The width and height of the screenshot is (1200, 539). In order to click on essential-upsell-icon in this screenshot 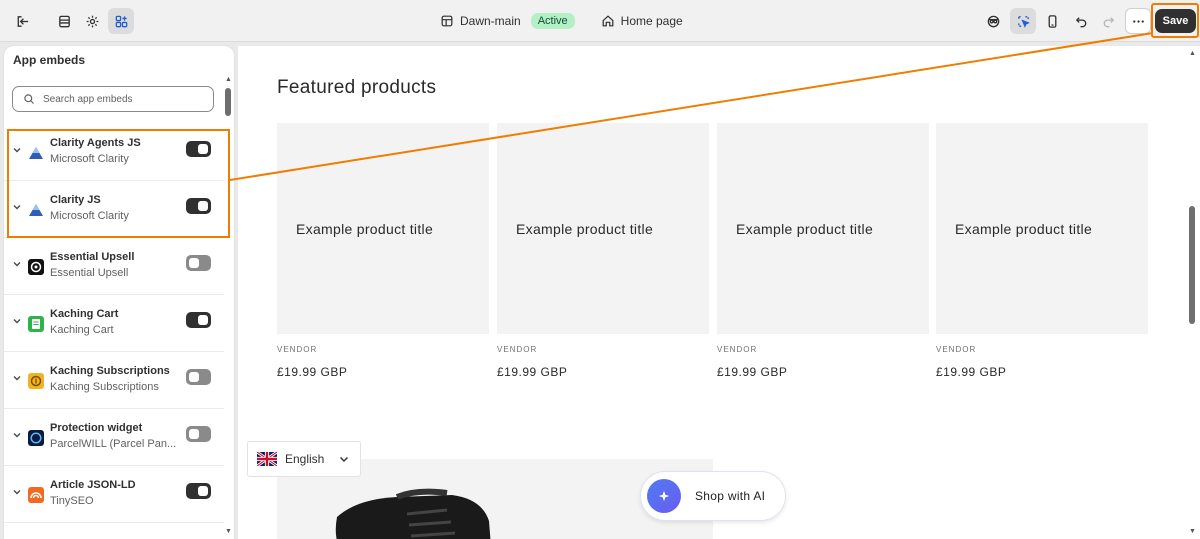, I will do `click(36, 267)`.